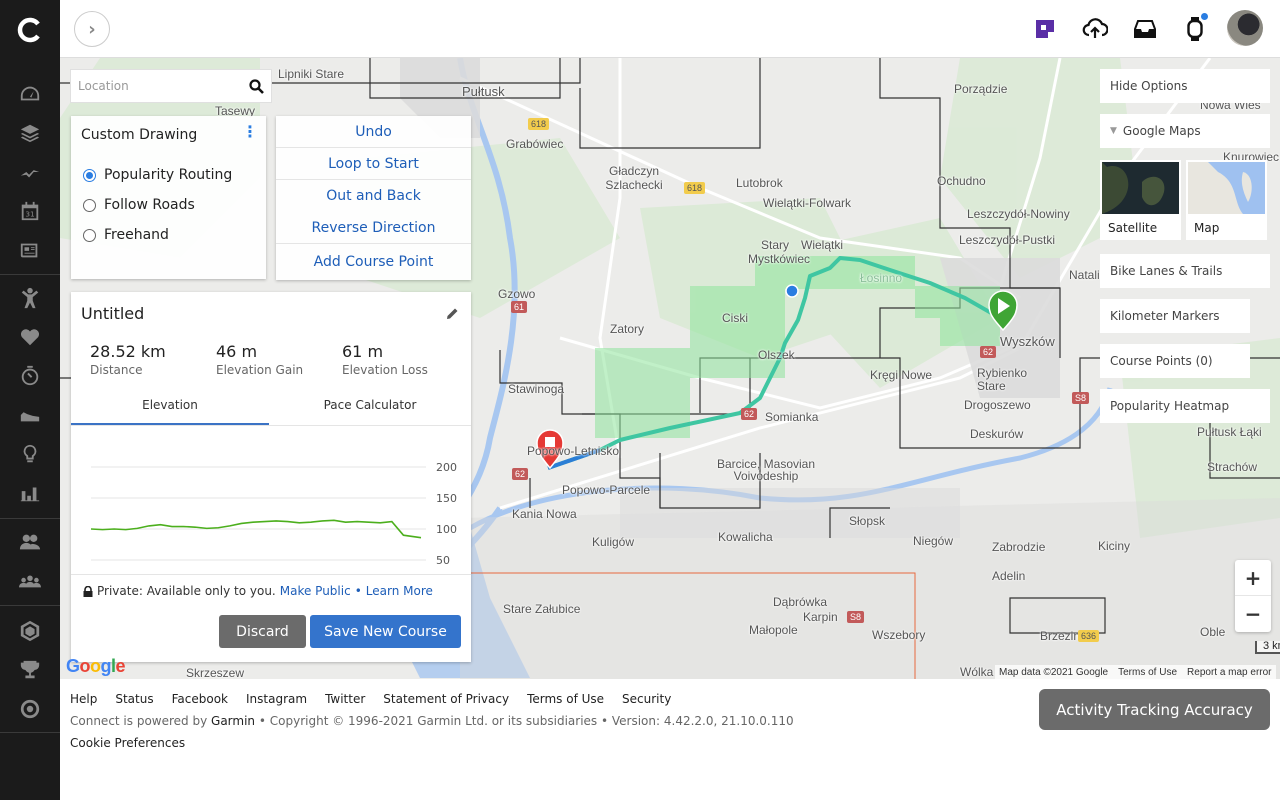 Image resolution: width=1280 pixels, height=800 pixels. I want to click on layers-icon, so click(30, 133).